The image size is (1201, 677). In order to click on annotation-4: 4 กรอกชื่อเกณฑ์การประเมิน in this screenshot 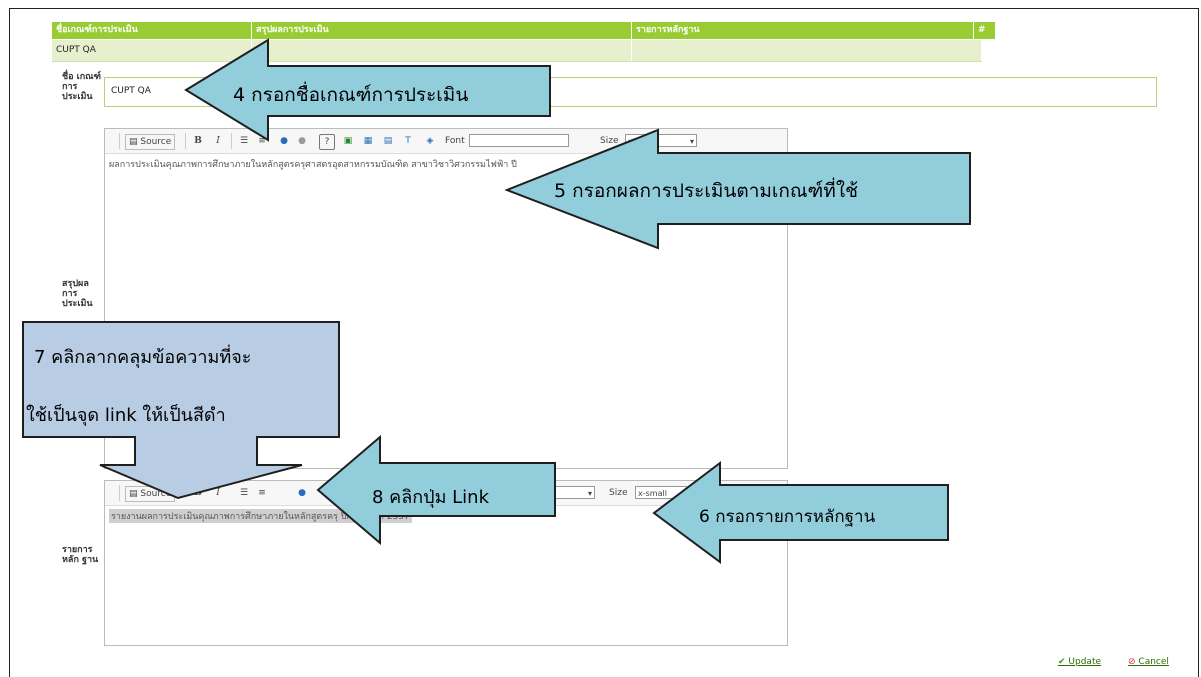, I will do `click(351, 95)`.